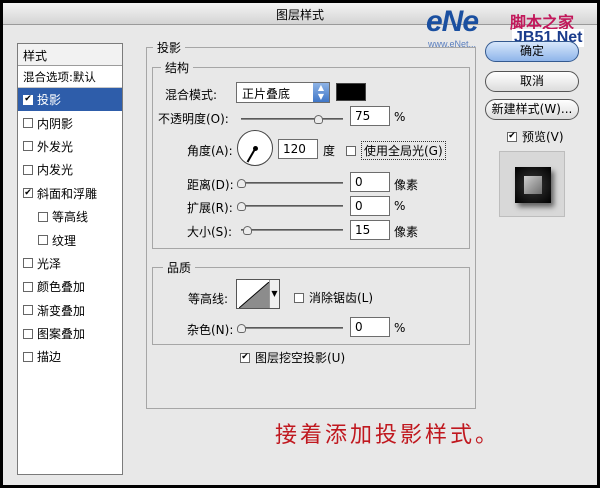 The image size is (600, 488). I want to click on style-item-label: 斜面和浮雕, so click(67, 193).